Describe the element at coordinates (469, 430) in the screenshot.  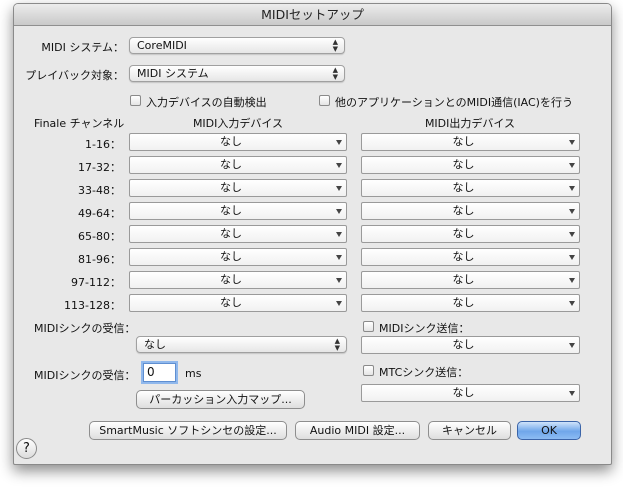
I see `cancel-button: キャンセル` at that location.